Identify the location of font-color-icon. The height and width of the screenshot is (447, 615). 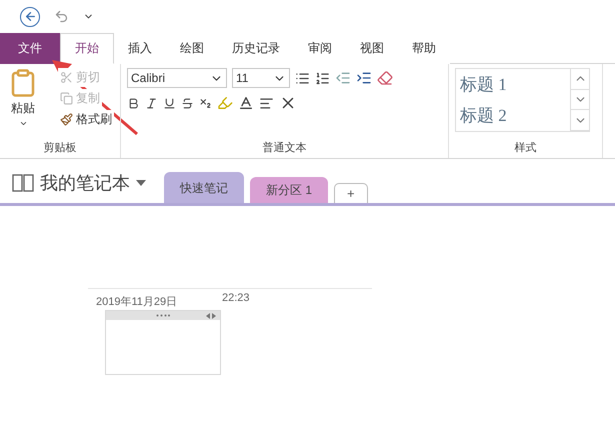
(246, 103).